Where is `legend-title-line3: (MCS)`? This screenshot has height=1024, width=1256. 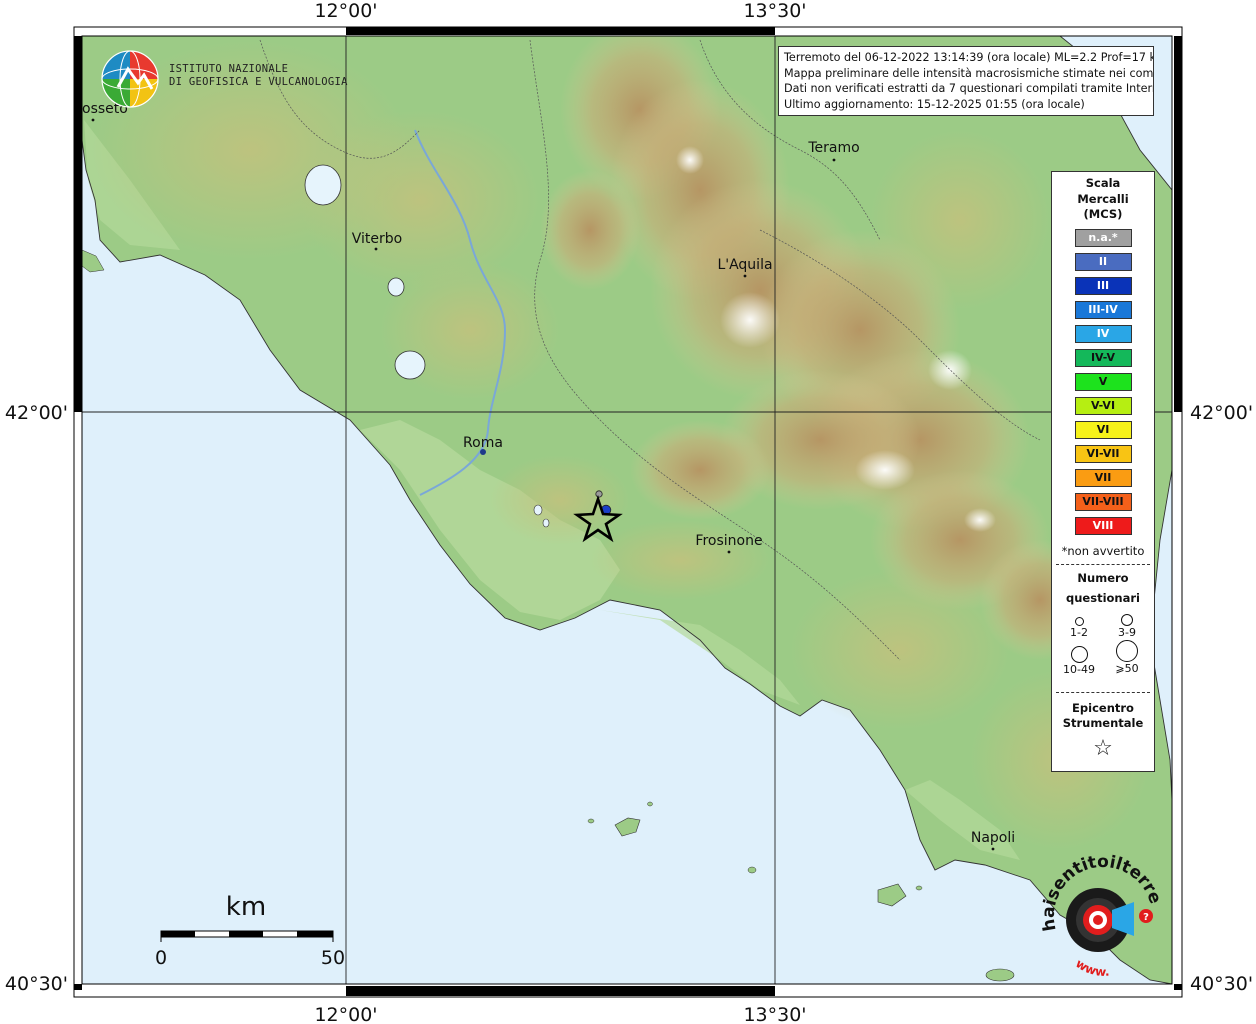
legend-title-line3: (MCS) is located at coordinates (1103, 214).